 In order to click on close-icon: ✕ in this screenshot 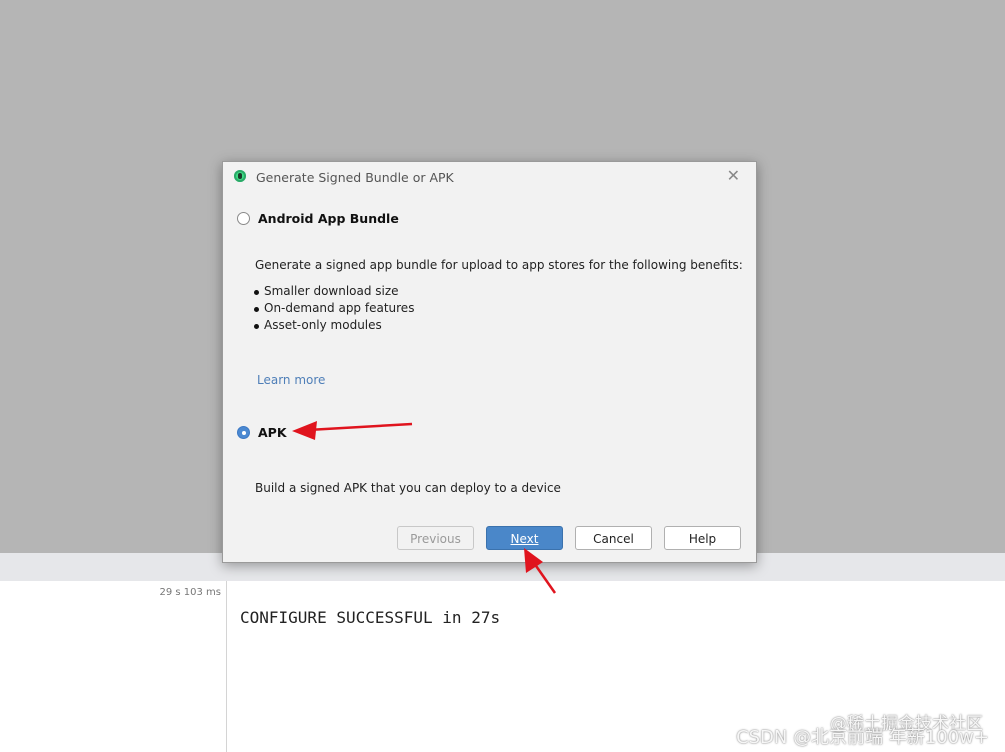, I will do `click(733, 175)`.